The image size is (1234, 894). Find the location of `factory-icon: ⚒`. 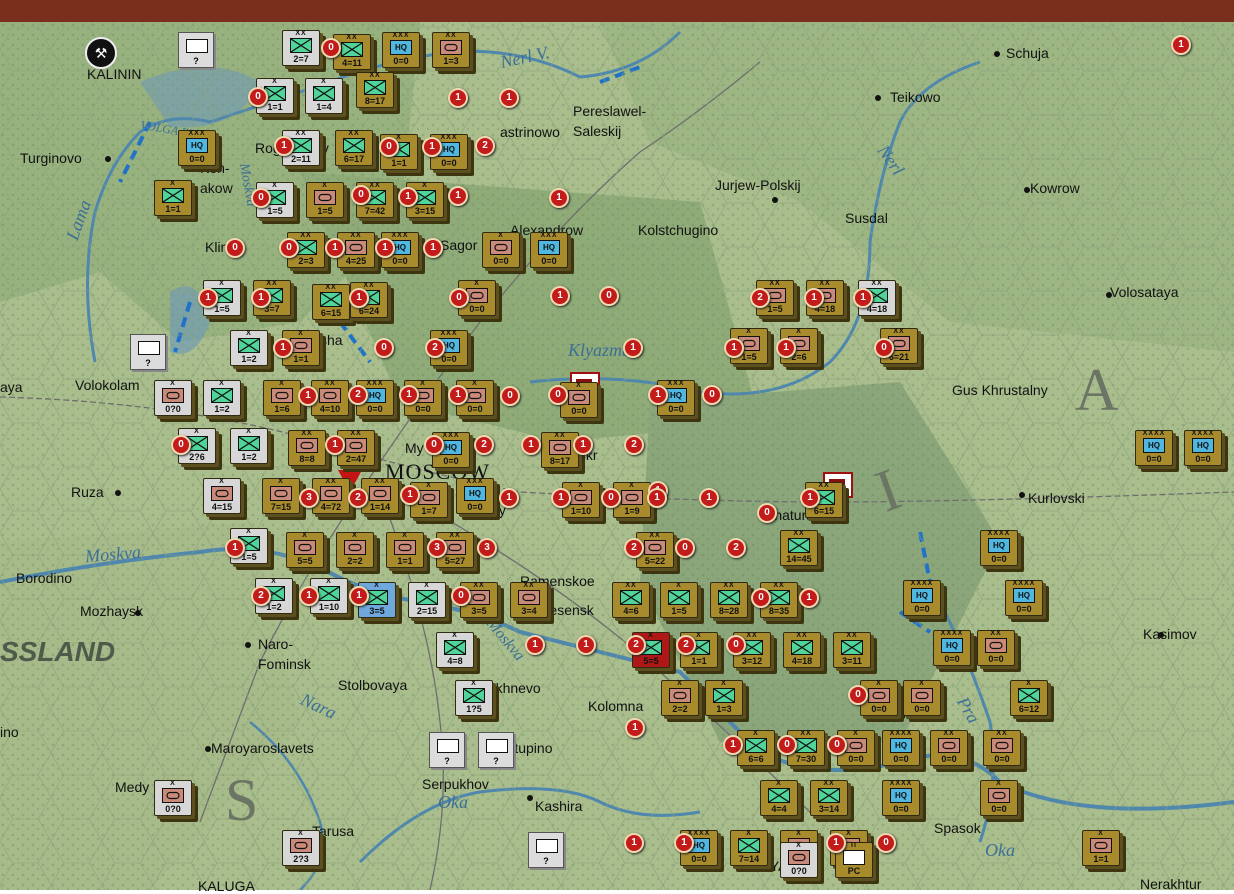

factory-icon: ⚒ is located at coordinates (101, 53).